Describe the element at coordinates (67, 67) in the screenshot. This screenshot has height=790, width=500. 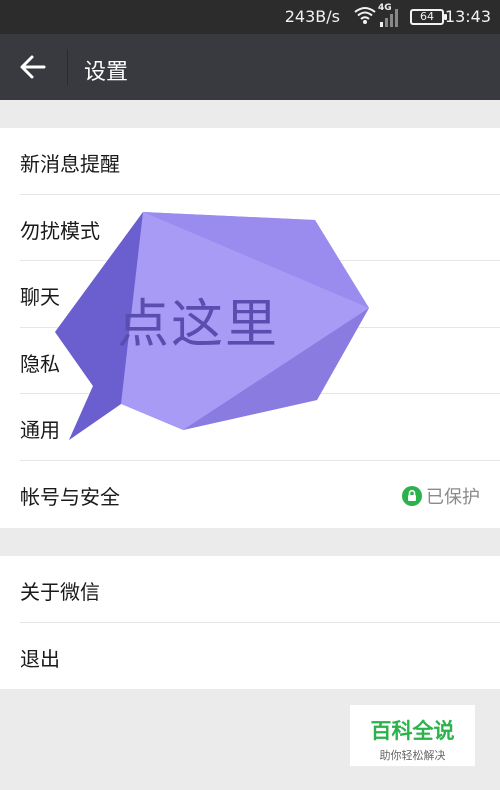
I see `header-divider` at that location.